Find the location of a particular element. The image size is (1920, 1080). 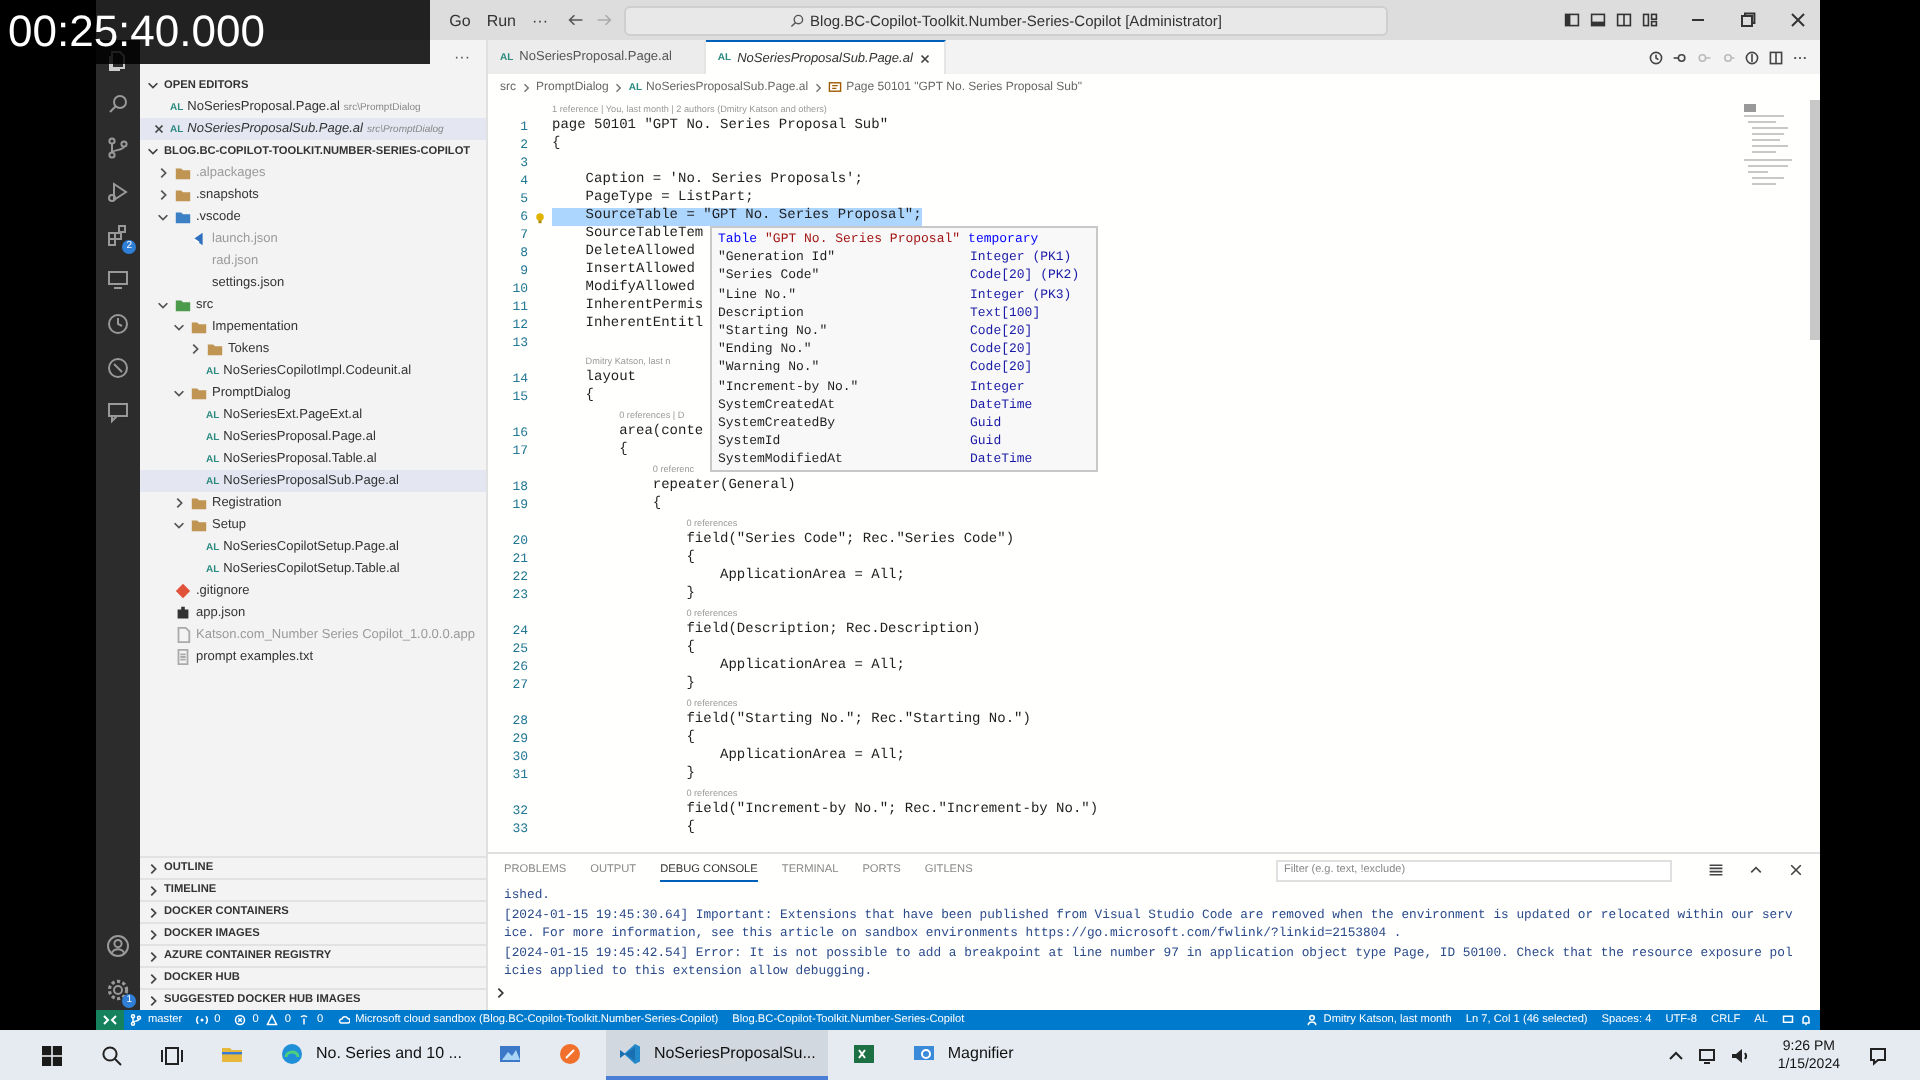

app-title: Magnifier is located at coordinates (980, 1053).